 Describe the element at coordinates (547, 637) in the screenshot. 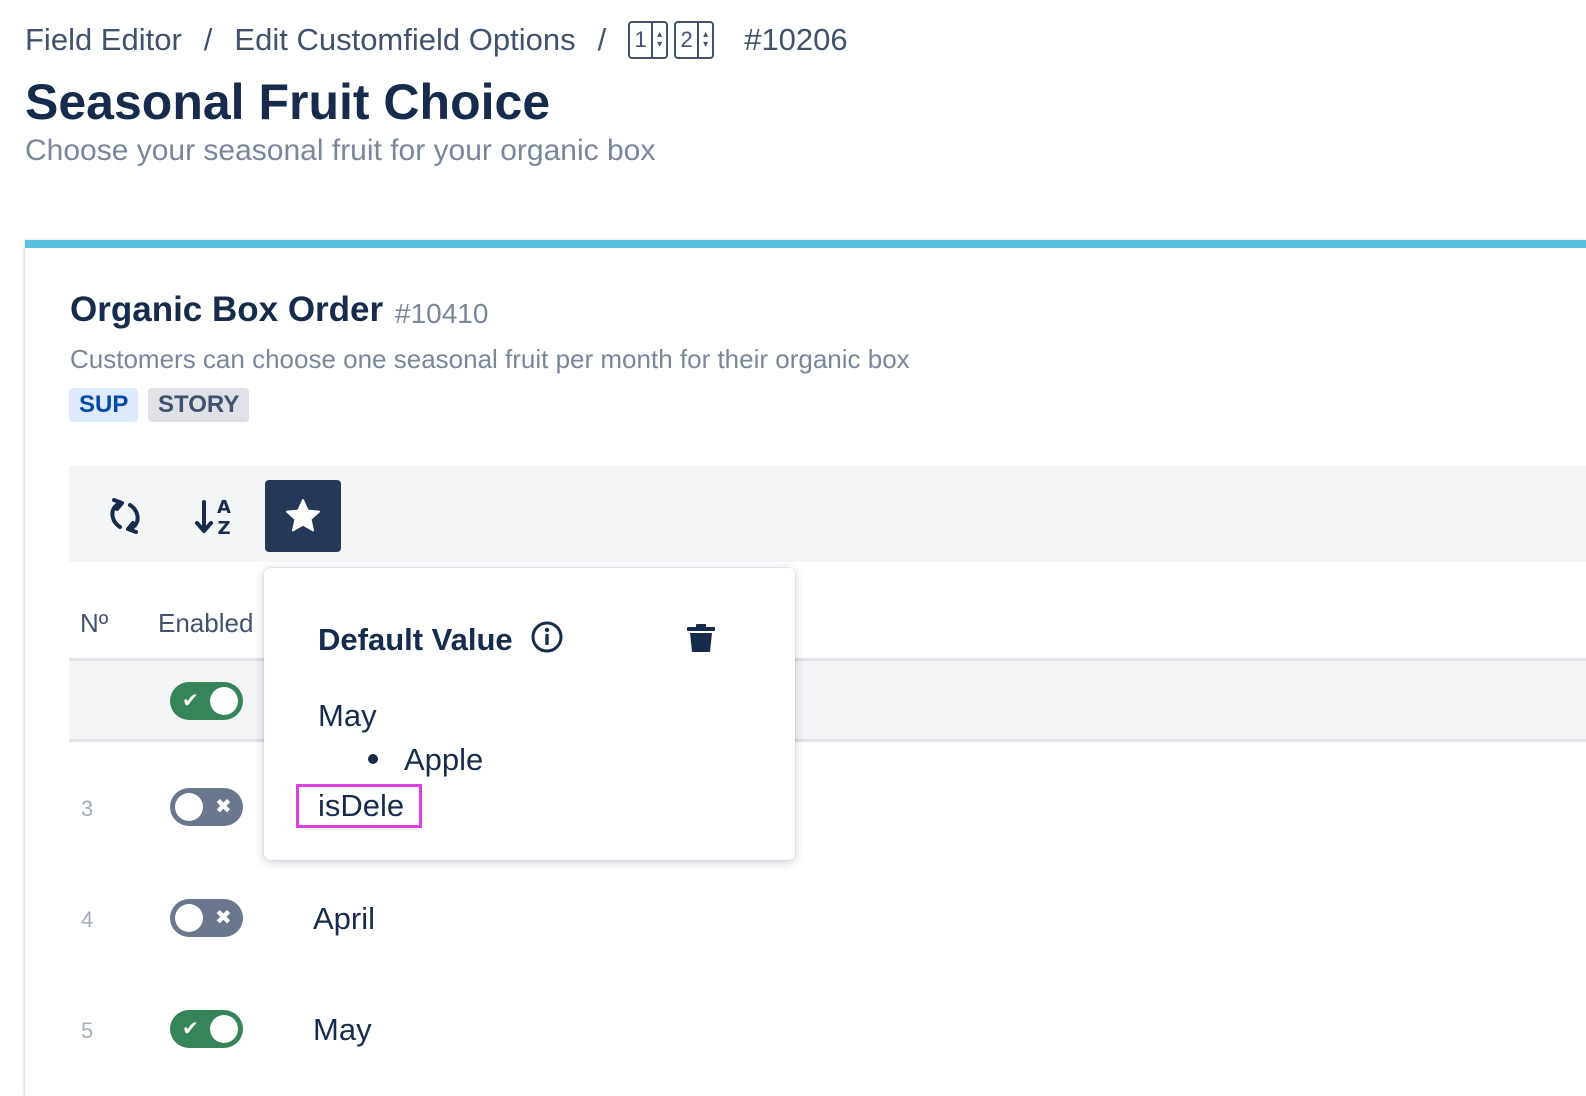

I see `info-icon` at that location.